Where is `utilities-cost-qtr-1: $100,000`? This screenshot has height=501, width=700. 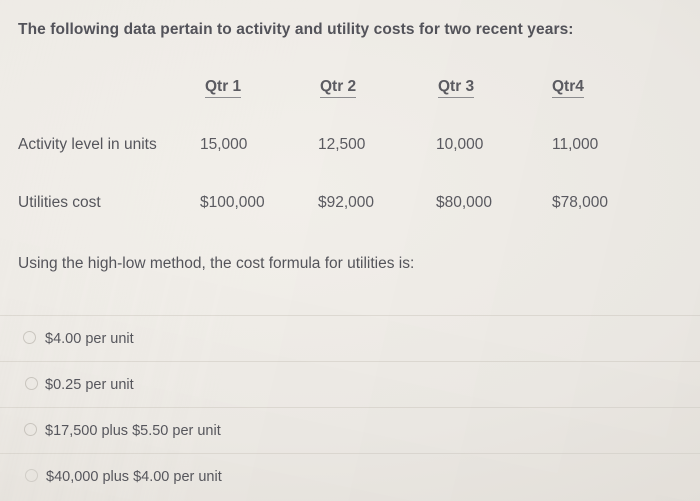
utilities-cost-qtr-1: $100,000 is located at coordinates (232, 202).